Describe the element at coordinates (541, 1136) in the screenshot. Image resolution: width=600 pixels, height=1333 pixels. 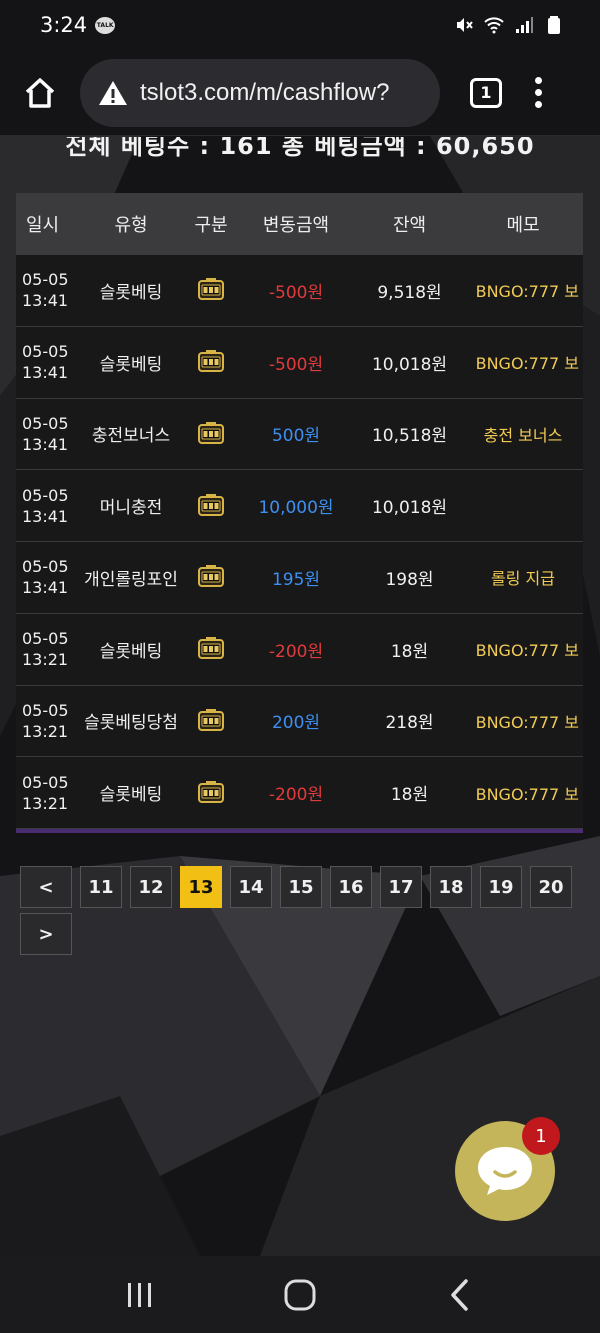
I see `chat-unread-badge: 1` at that location.